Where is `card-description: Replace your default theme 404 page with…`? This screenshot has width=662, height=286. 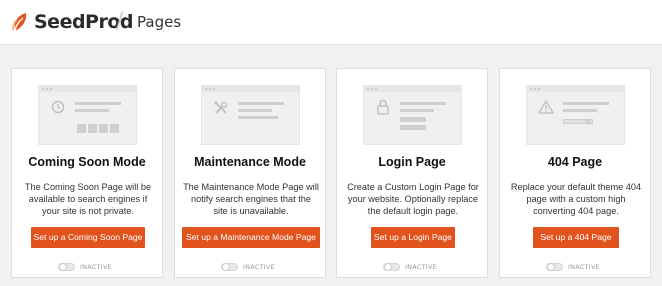 card-description: Replace your default theme 404 page with… is located at coordinates (576, 199).